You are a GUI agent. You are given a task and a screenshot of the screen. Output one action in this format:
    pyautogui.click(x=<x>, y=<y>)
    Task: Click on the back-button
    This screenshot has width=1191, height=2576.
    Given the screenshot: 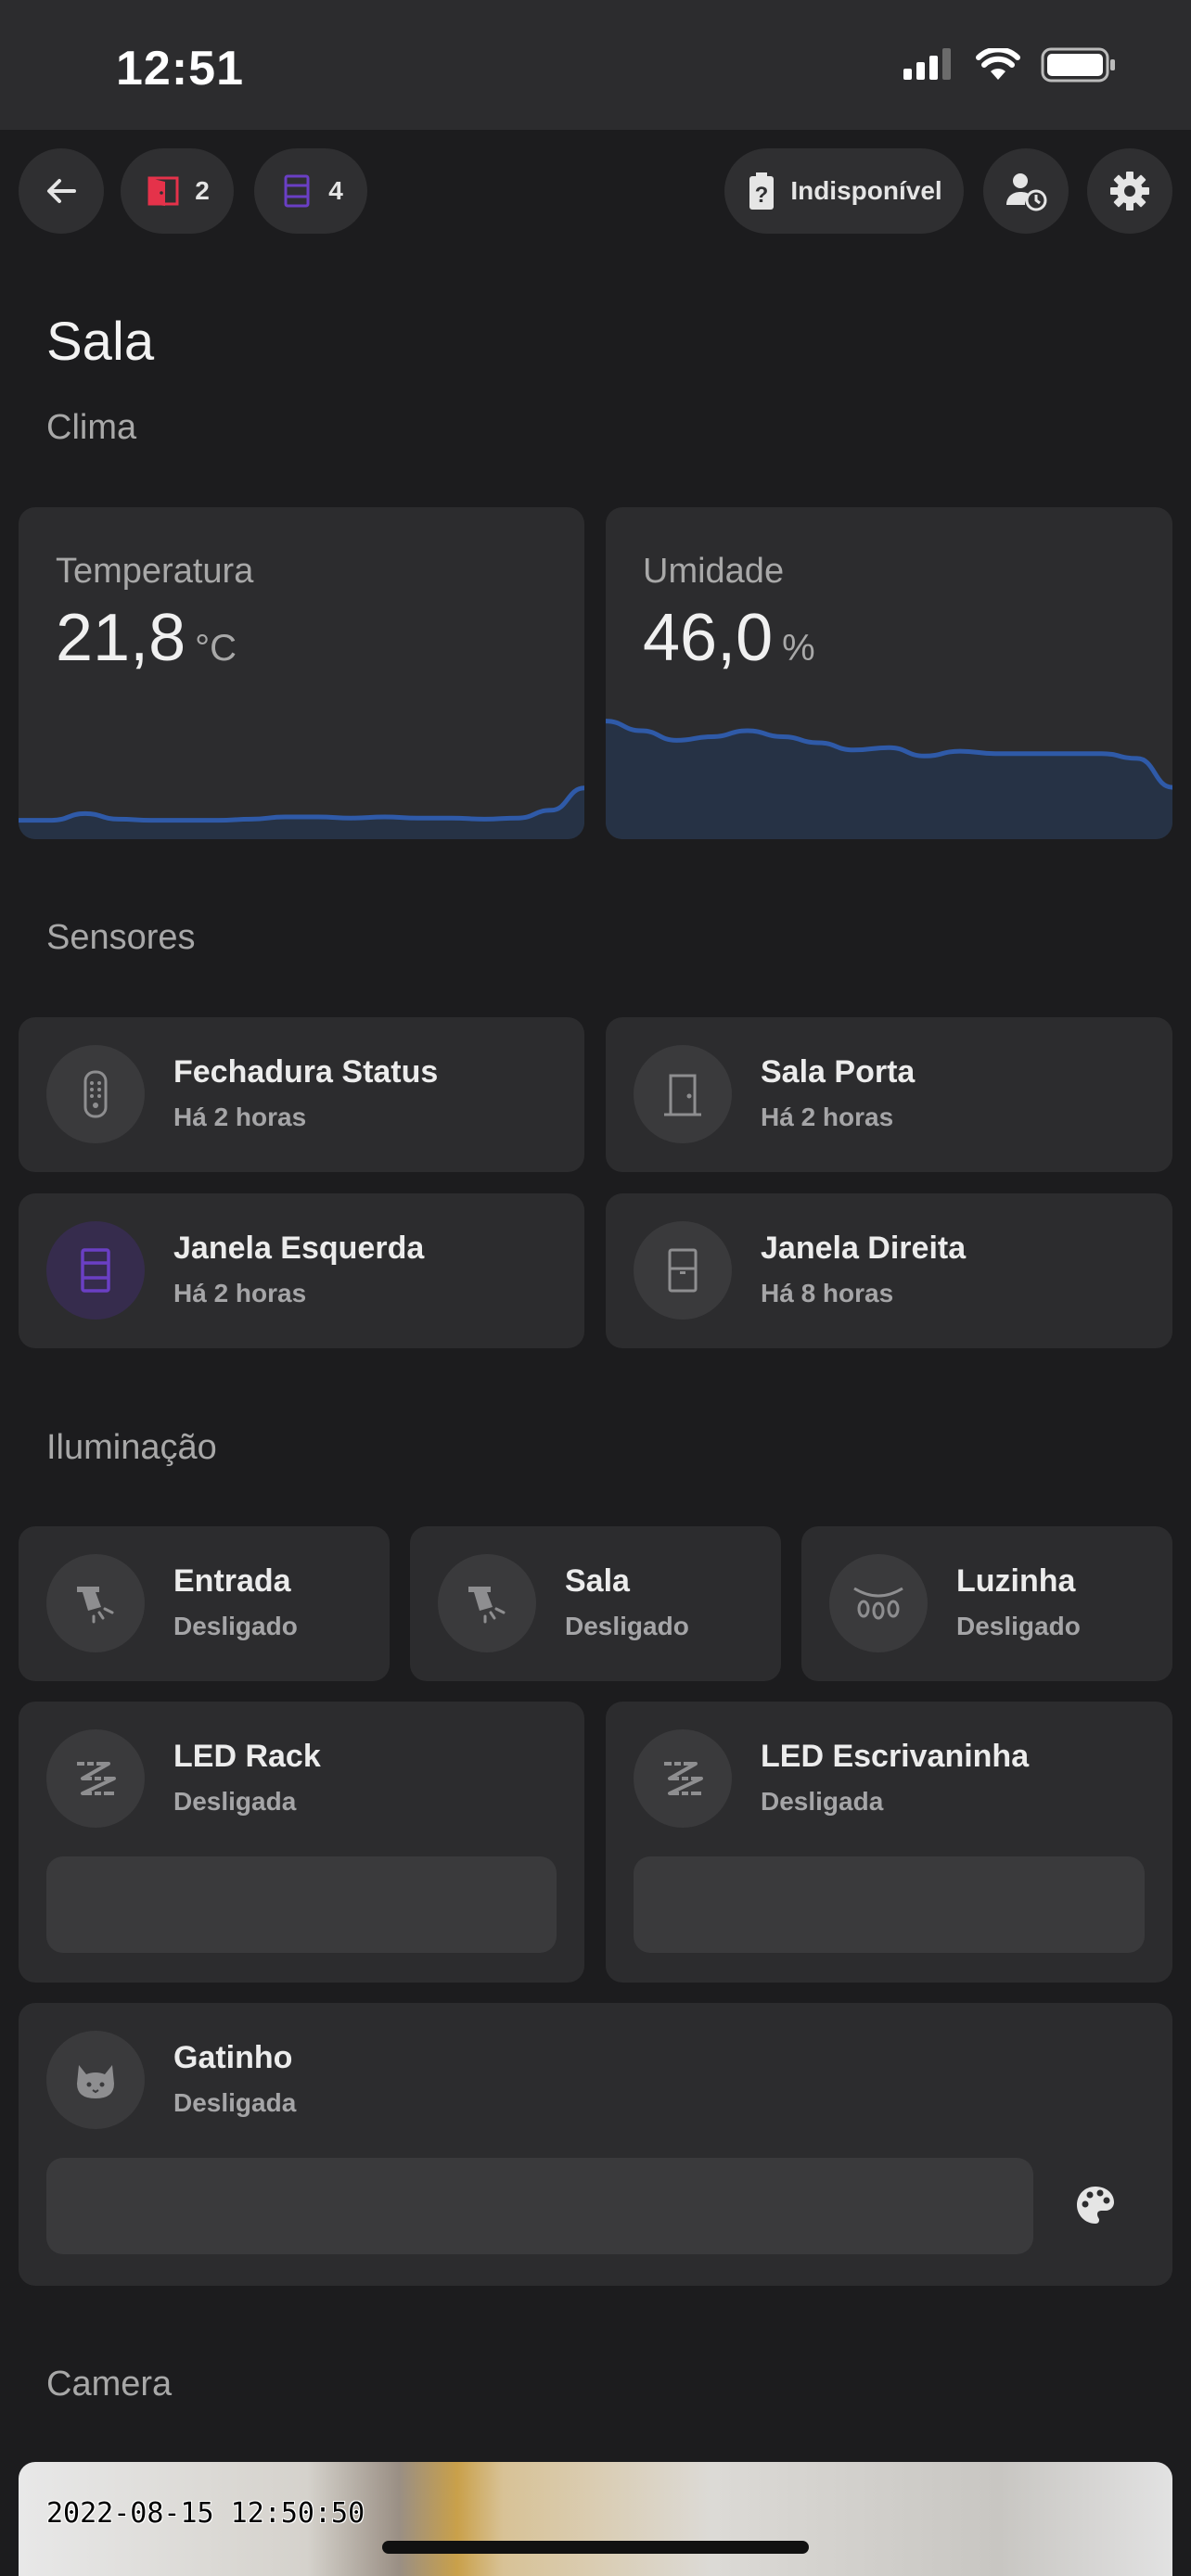 What is the action you would take?
    pyautogui.click(x=61, y=191)
    